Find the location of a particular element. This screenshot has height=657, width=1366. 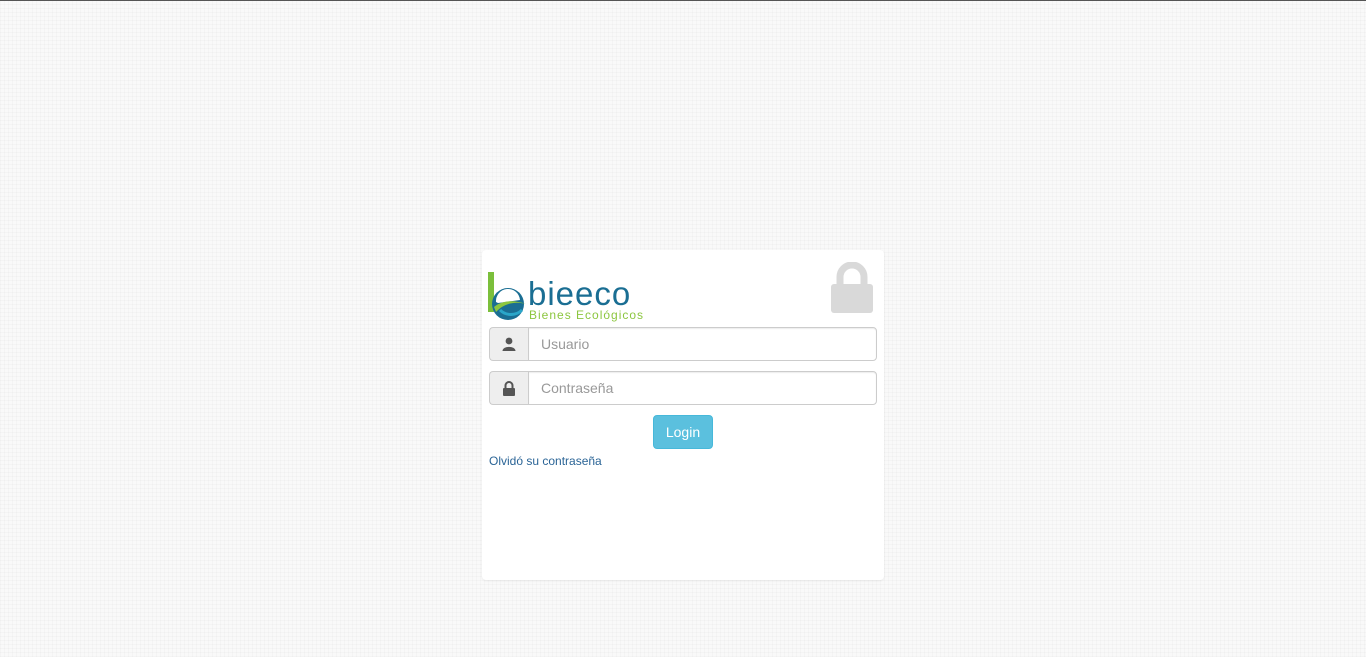

padlock-icon is located at coordinates (508, 388).